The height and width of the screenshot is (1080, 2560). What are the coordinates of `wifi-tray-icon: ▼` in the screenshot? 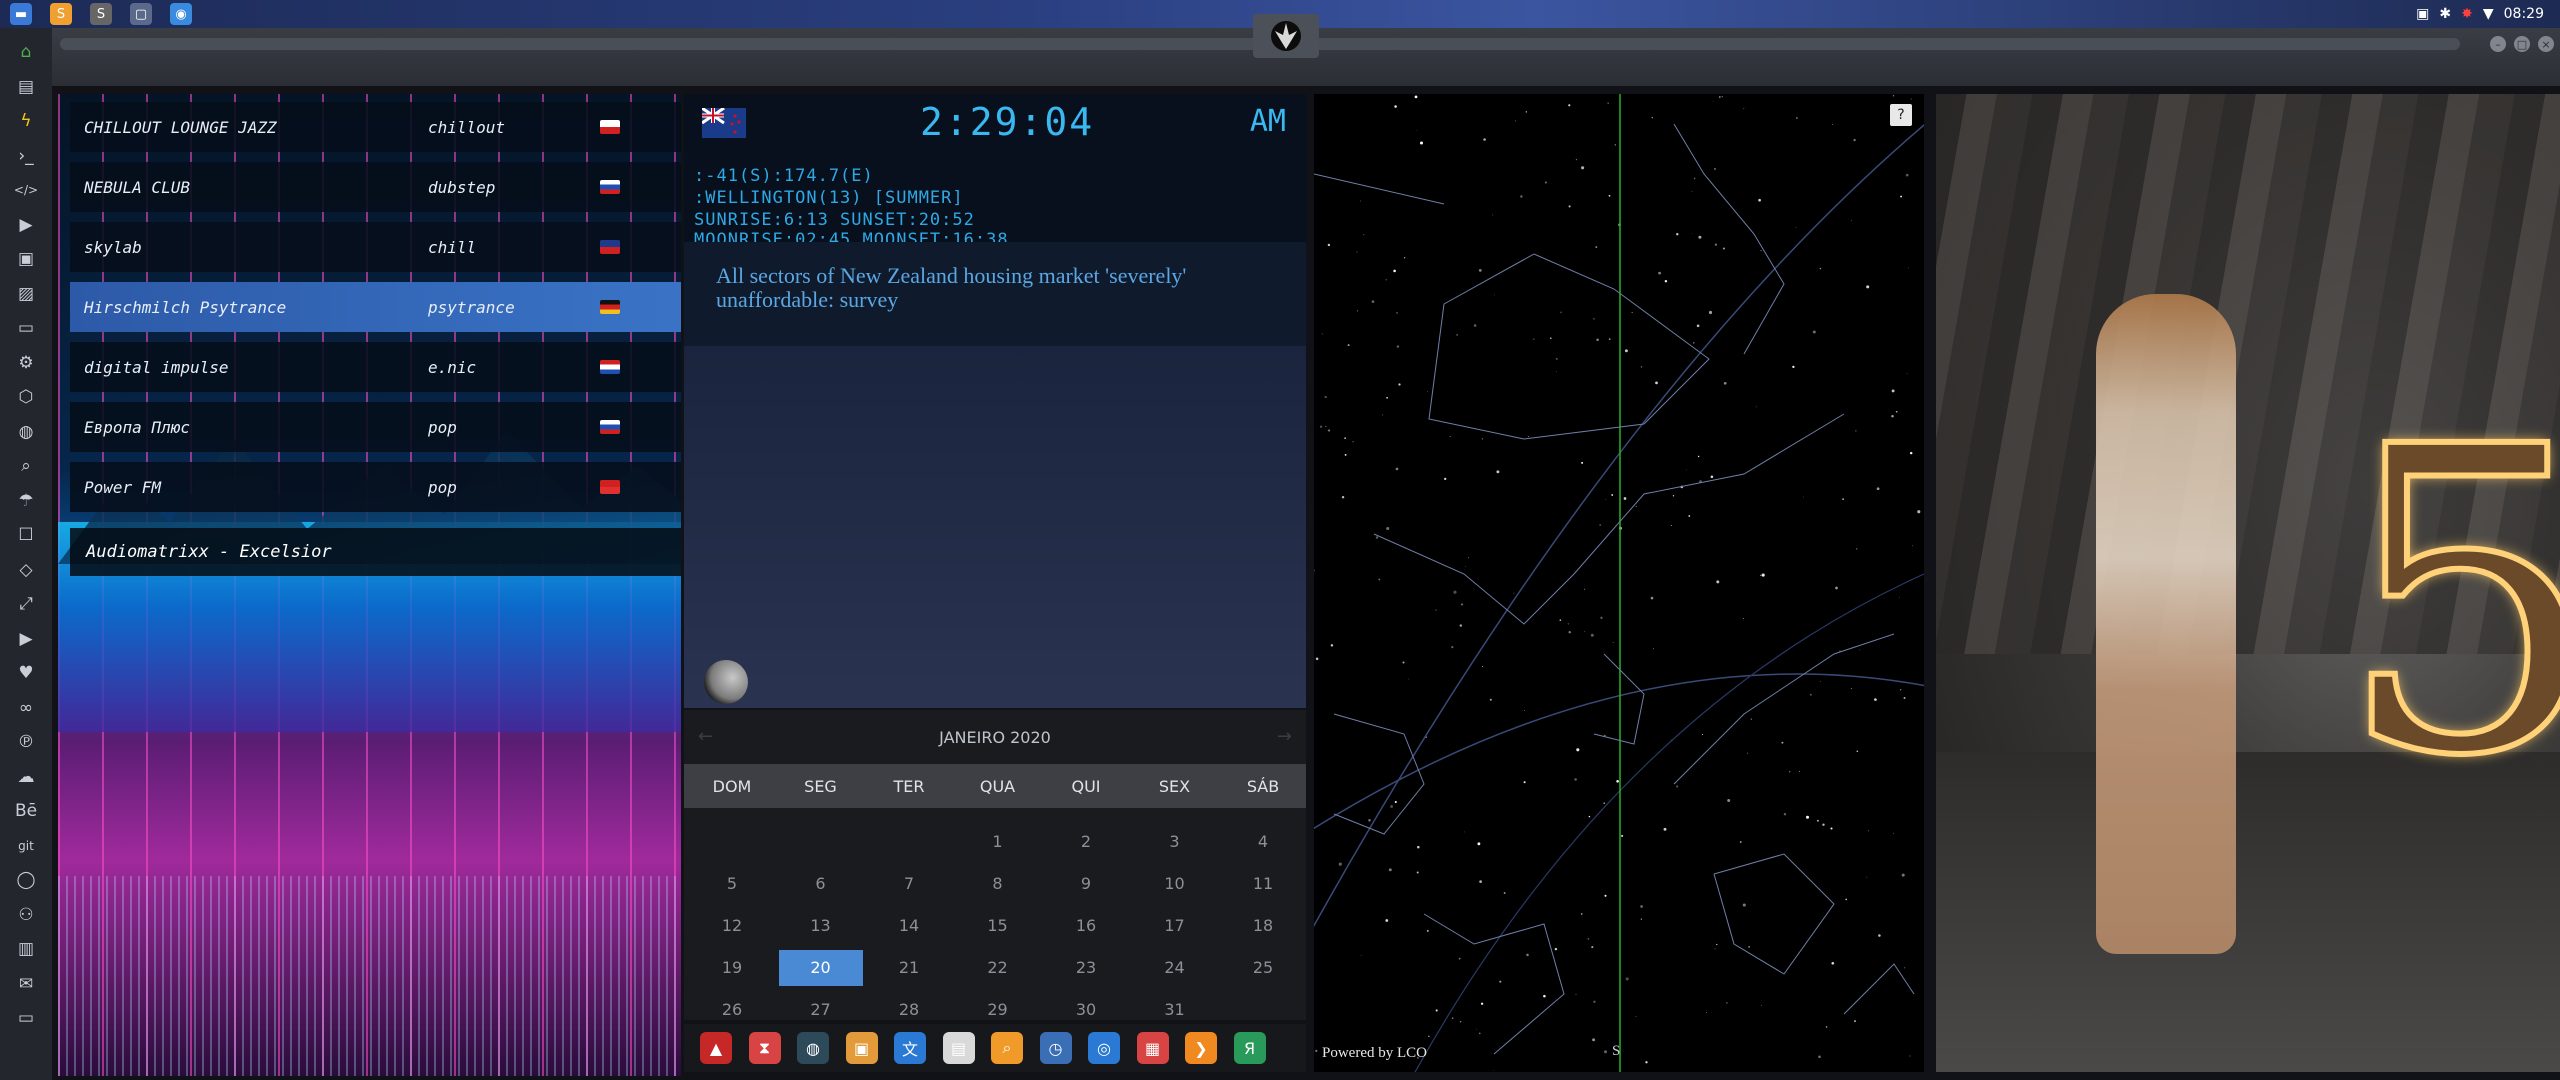 It's located at (2488, 14).